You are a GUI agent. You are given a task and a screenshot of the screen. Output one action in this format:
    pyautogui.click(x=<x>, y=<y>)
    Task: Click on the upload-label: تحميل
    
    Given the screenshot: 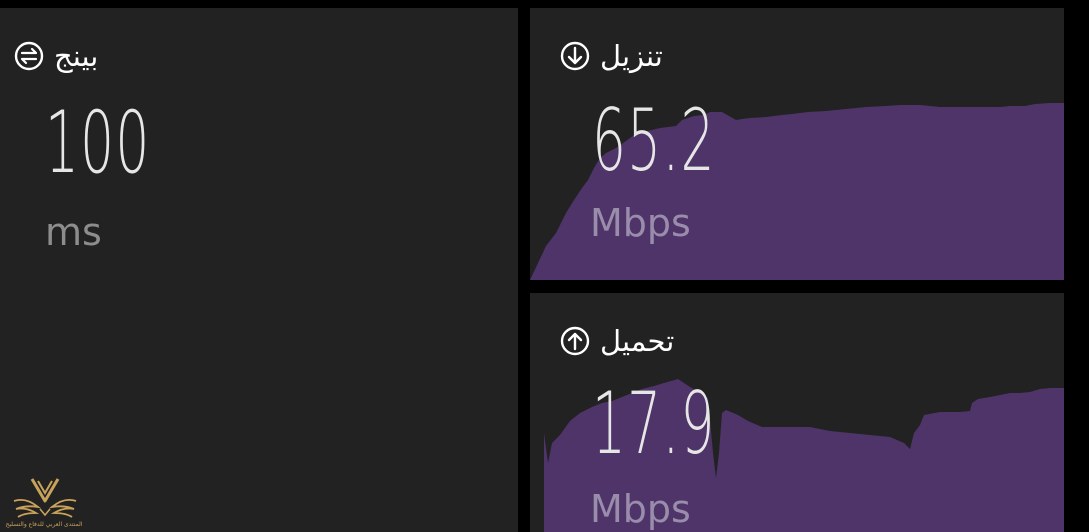 What is the action you would take?
    pyautogui.click(x=637, y=340)
    